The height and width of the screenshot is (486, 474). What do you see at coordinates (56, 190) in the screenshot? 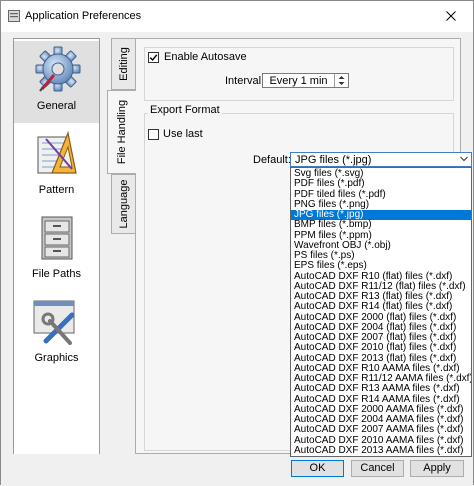
I see `nav-item-label: Pattern` at bounding box center [56, 190].